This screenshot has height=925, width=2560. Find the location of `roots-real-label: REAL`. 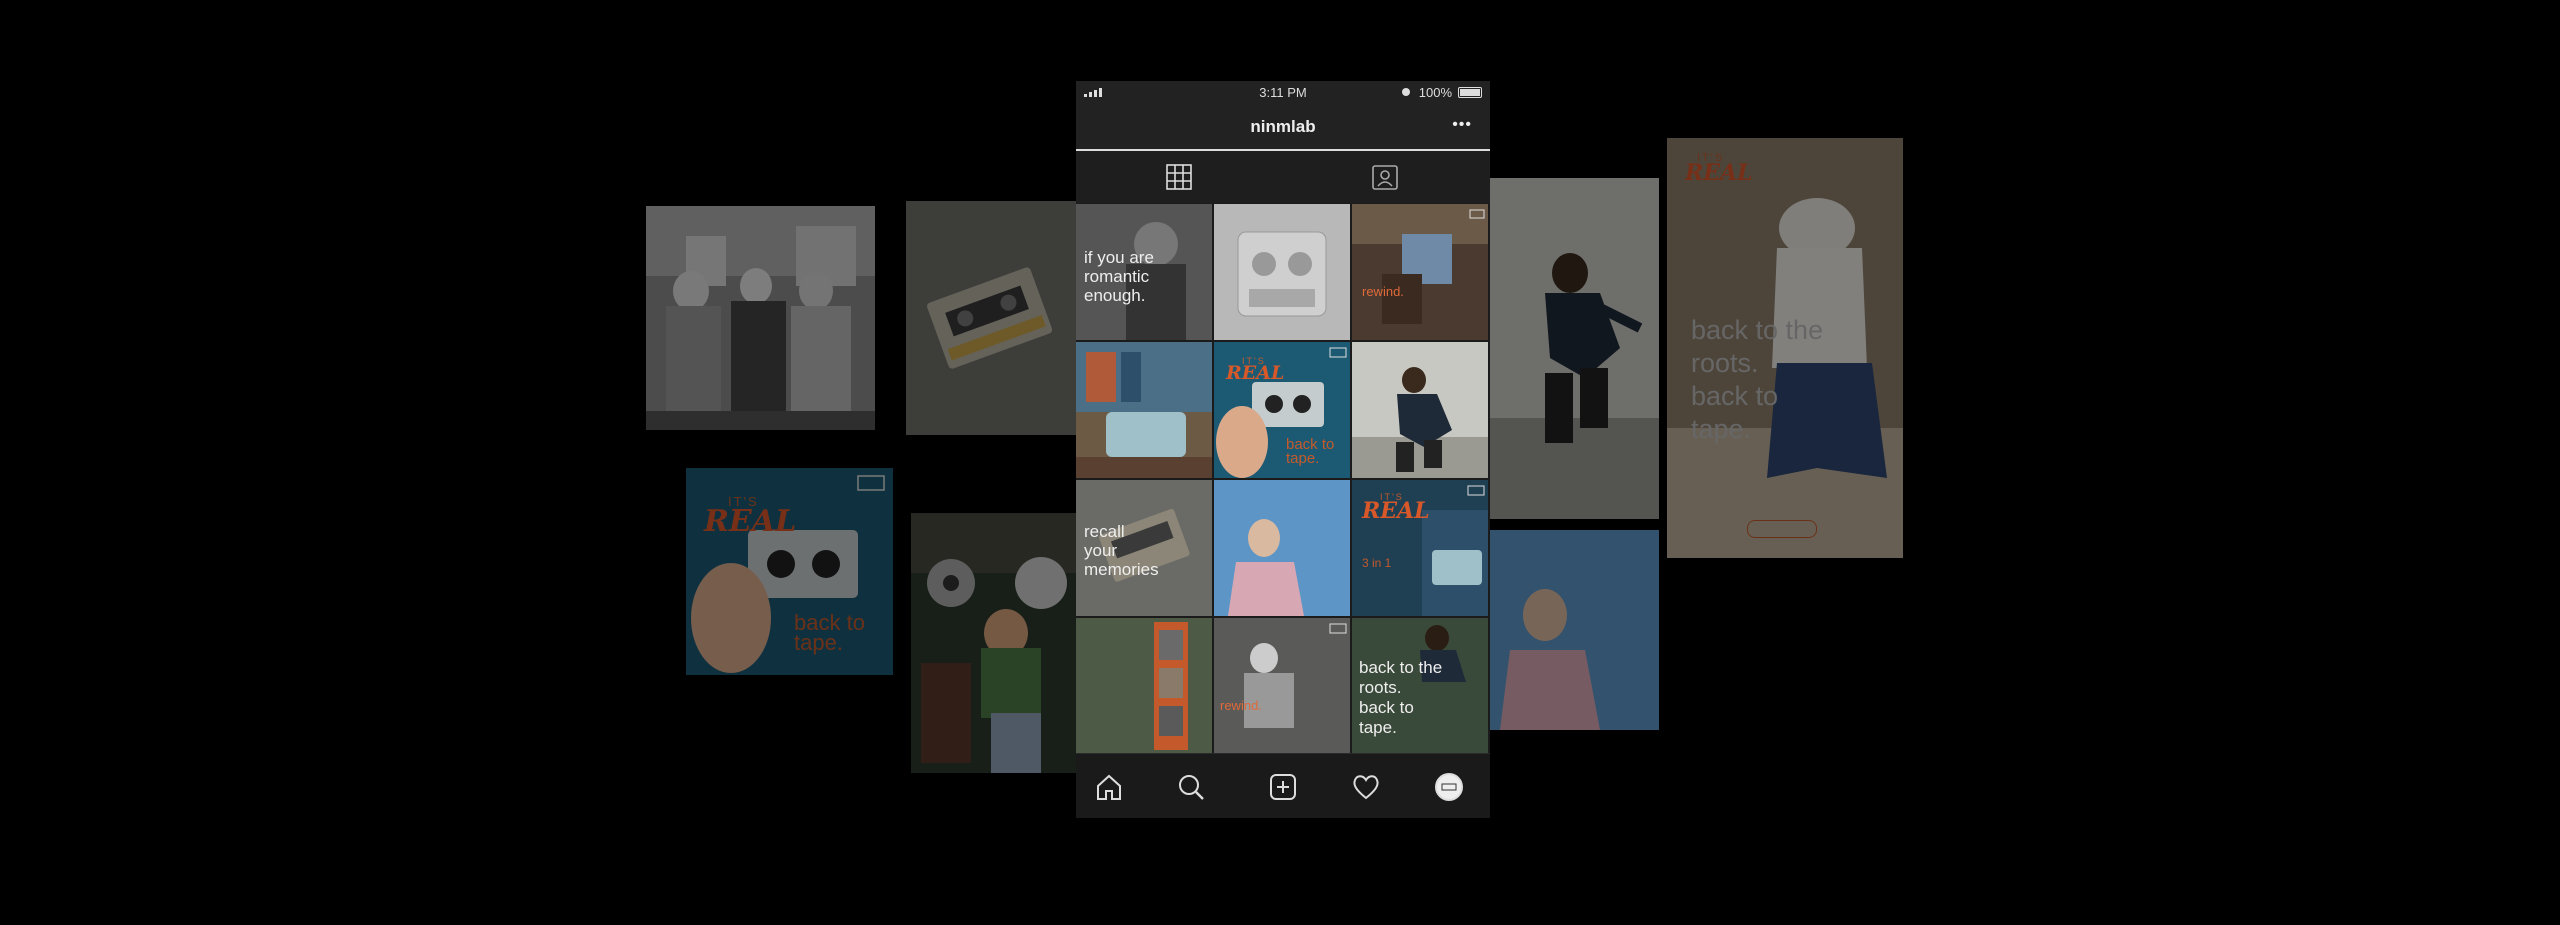

roots-real-label: REAL is located at coordinates (1719, 173).